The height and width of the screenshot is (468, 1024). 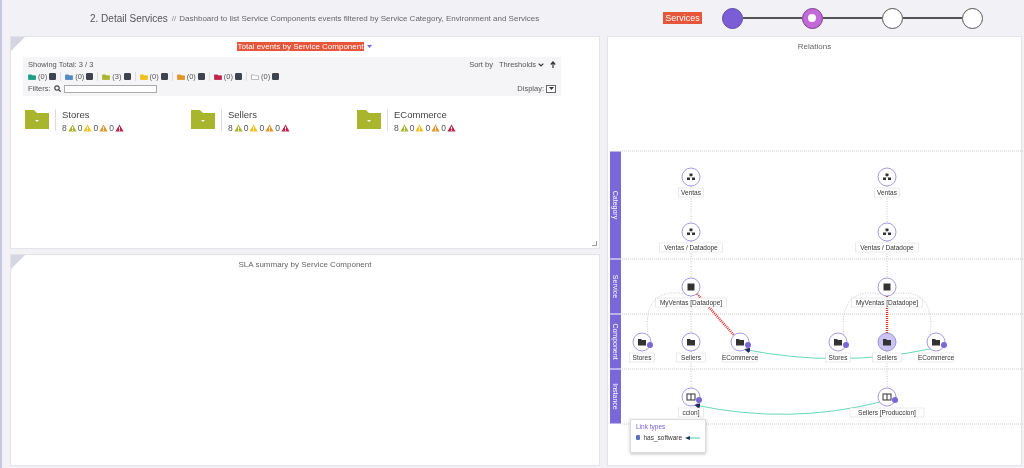 I want to click on page-description: Dashboard to list Service Components events filtered by Service Category, Environment and Services, so click(x=359, y=18).